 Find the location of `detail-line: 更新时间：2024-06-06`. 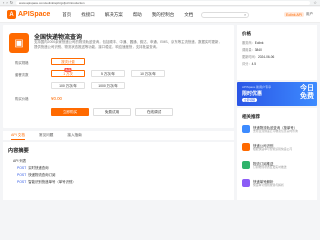

detail-line: 更新时间：2024-06-06 is located at coordinates (258, 56).